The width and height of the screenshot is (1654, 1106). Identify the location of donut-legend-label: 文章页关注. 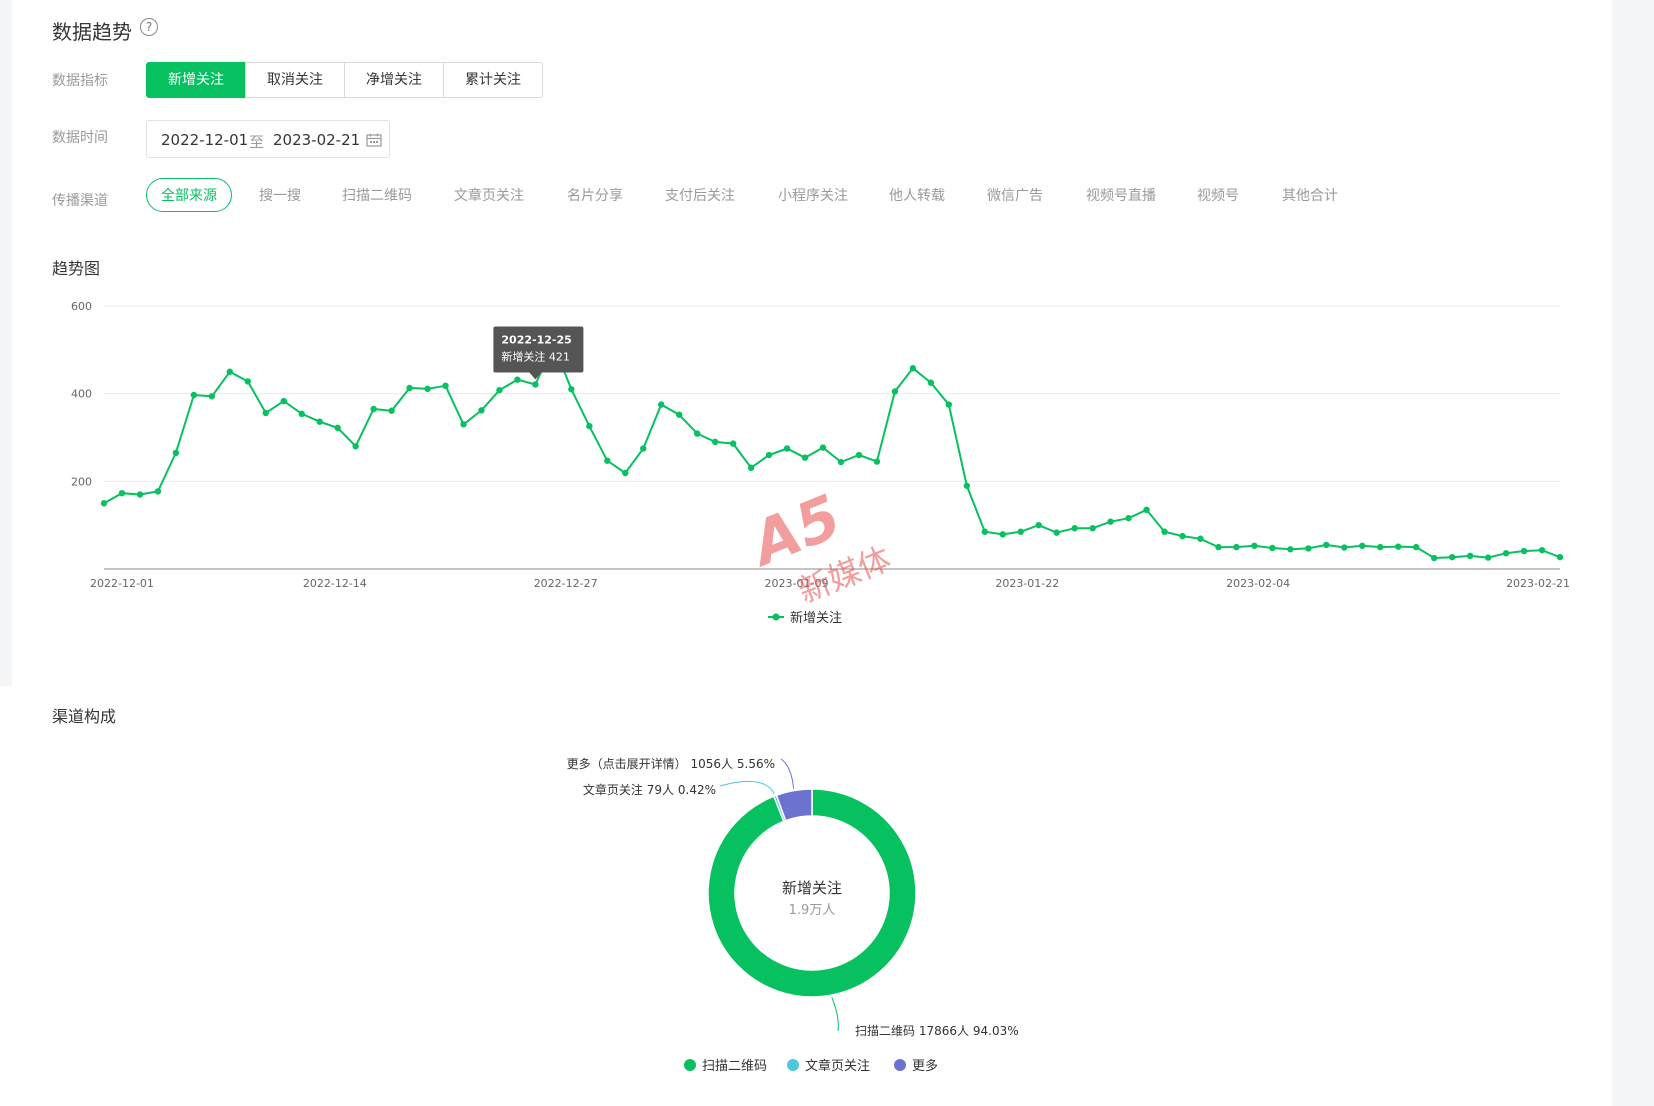
(837, 1066).